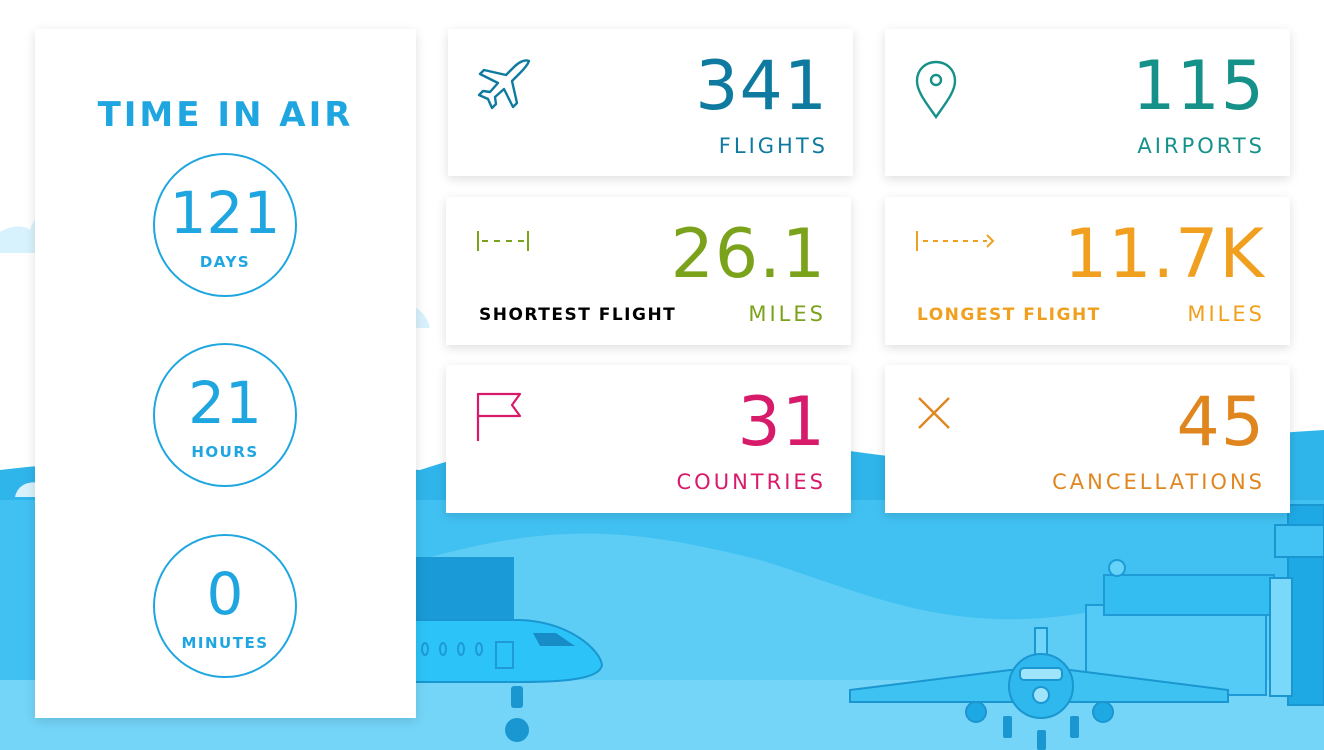  Describe the element at coordinates (225, 452) in the screenshot. I see `hours-unit: HOURS` at that location.